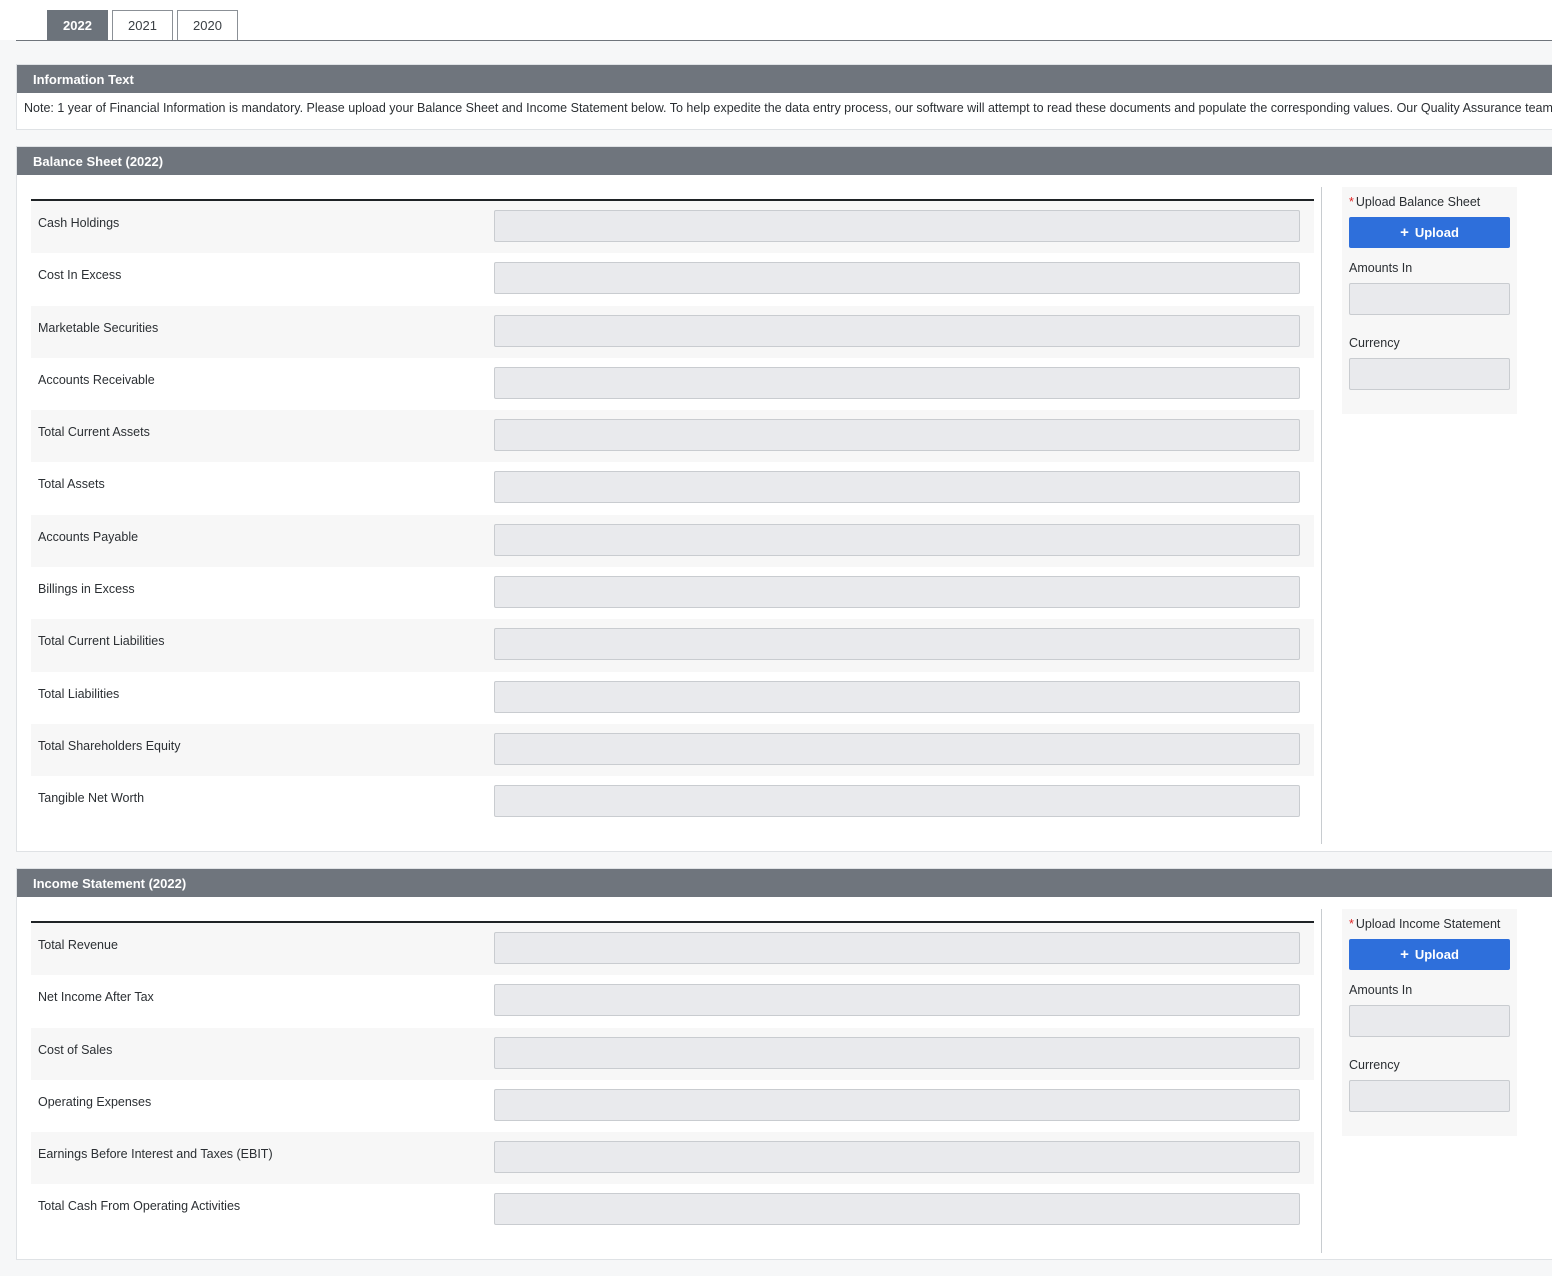 Image resolution: width=1552 pixels, height=1276 pixels. I want to click on income-statement-title: Income Statement (2022), so click(784, 883).